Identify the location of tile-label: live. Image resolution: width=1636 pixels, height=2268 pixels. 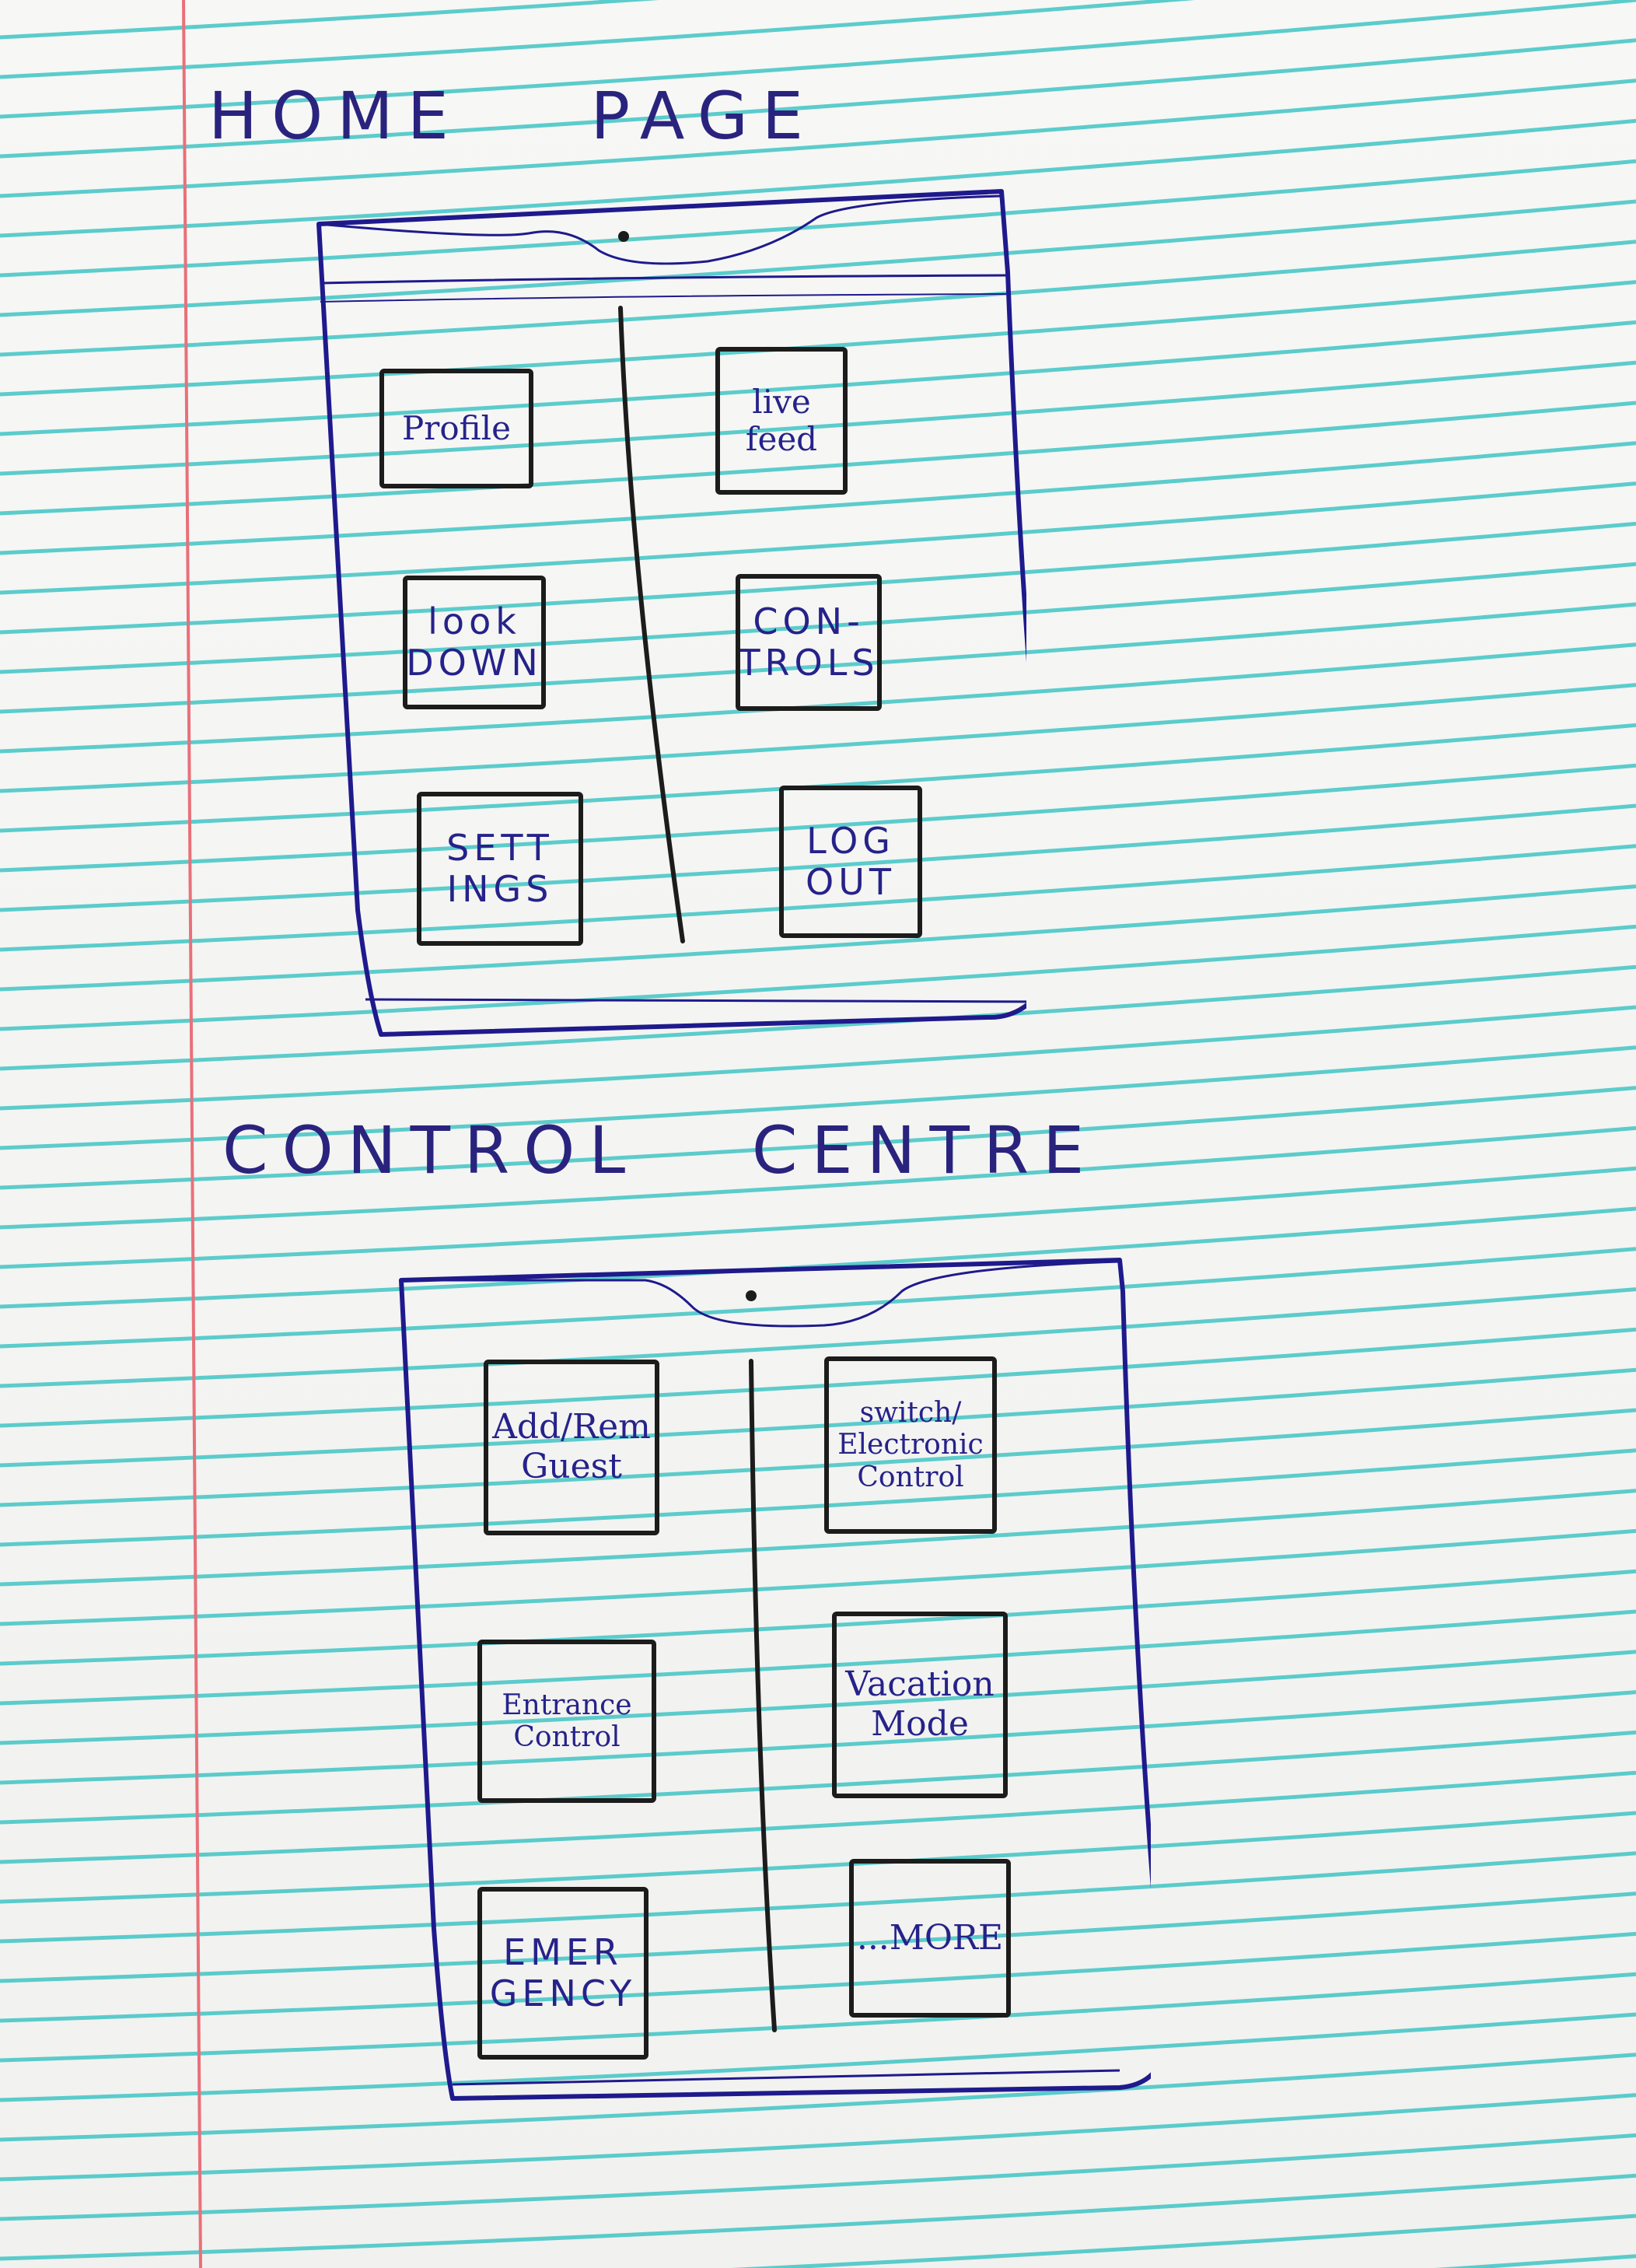
(782, 402).